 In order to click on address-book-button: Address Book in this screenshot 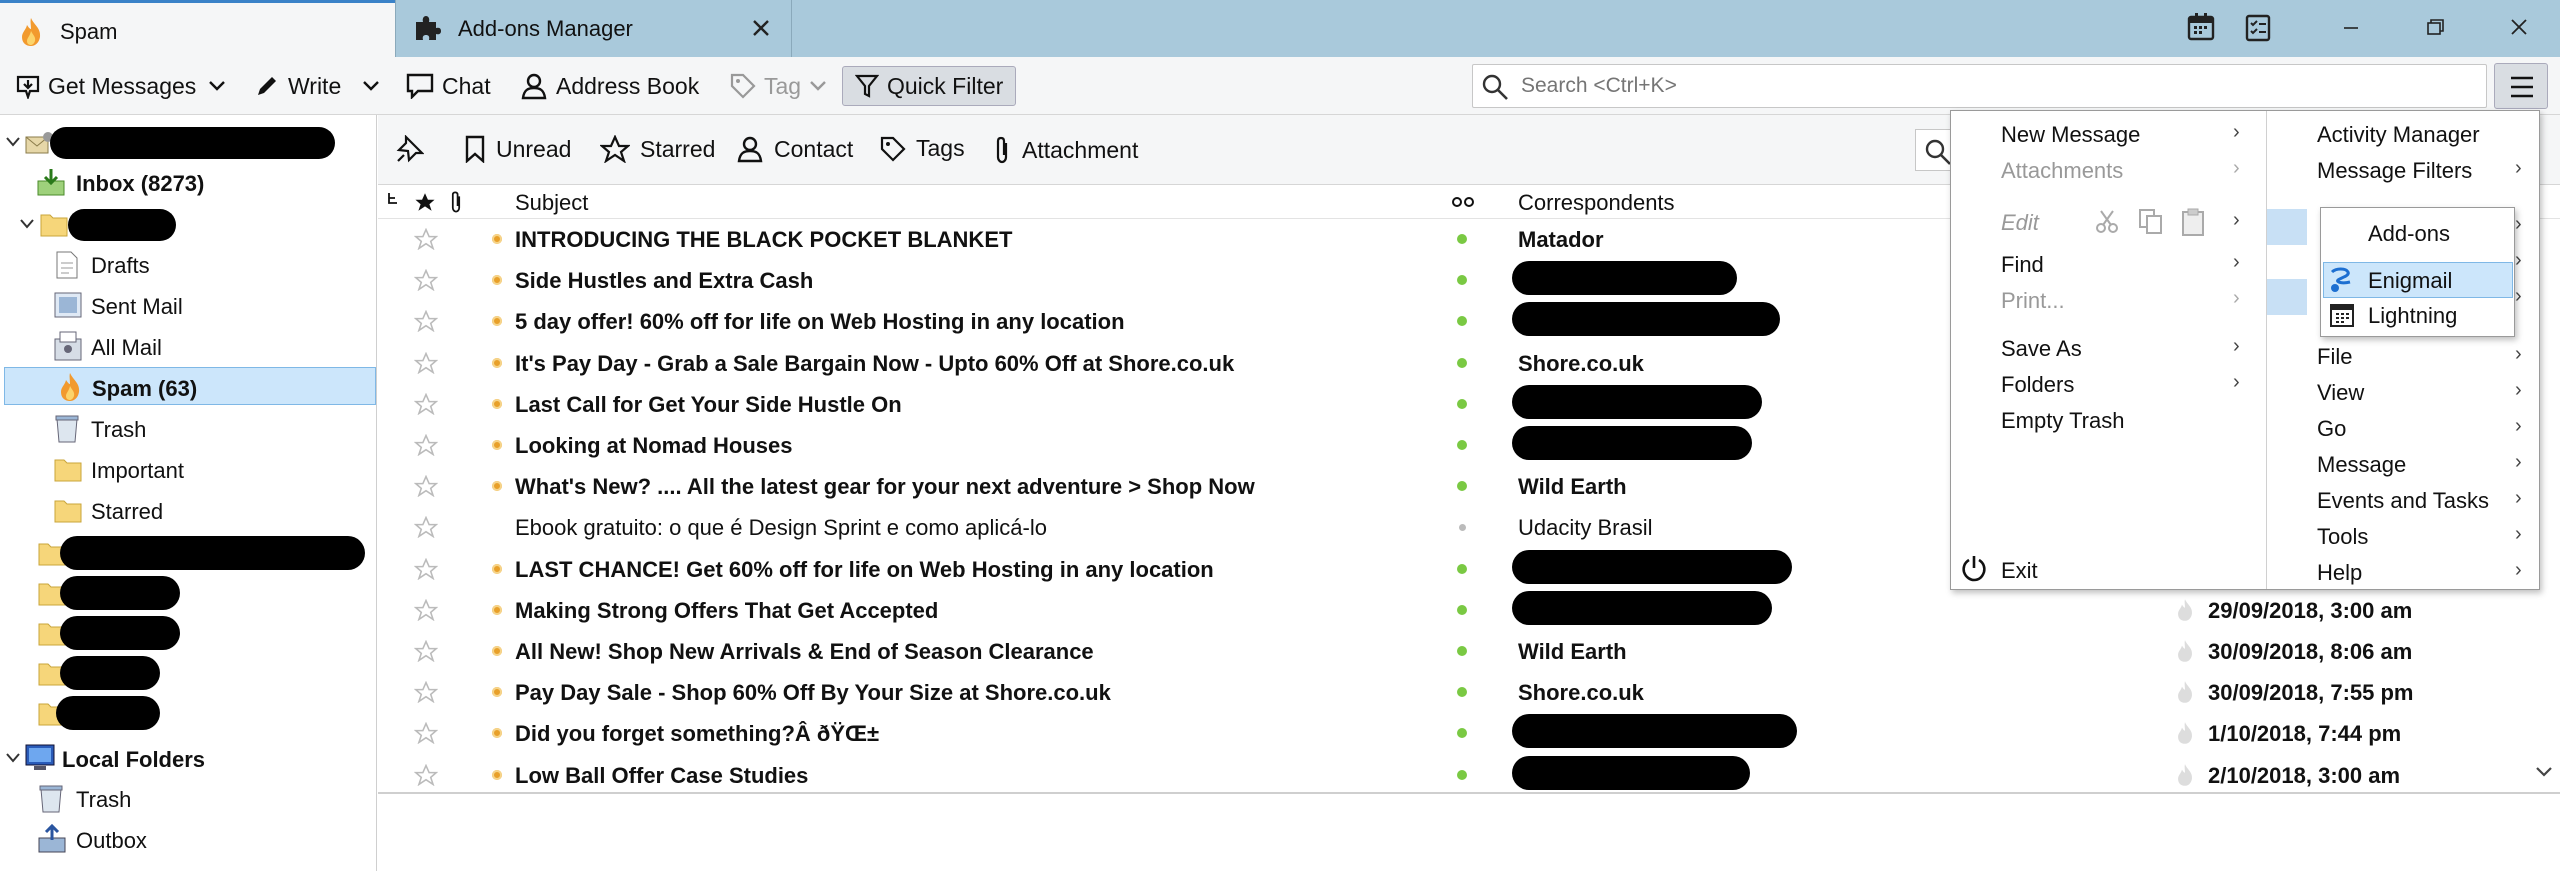, I will do `click(609, 86)`.